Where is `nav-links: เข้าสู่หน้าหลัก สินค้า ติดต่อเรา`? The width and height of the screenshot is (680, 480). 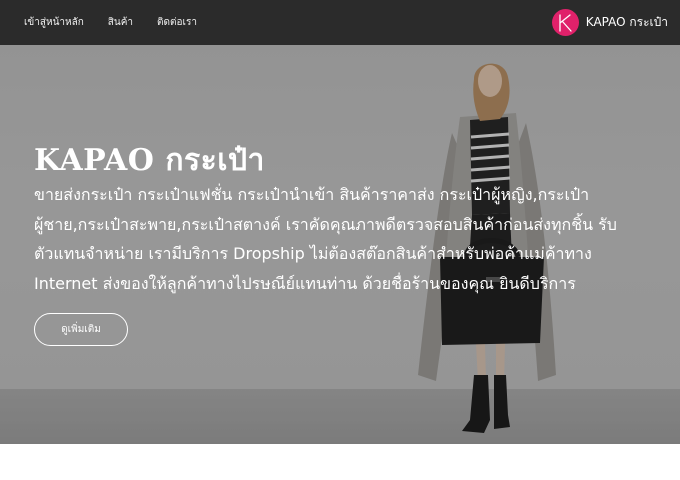
nav-links: เข้าสู่หน้าหลัก สินค้า ติดต่อเรา is located at coordinates (110, 22).